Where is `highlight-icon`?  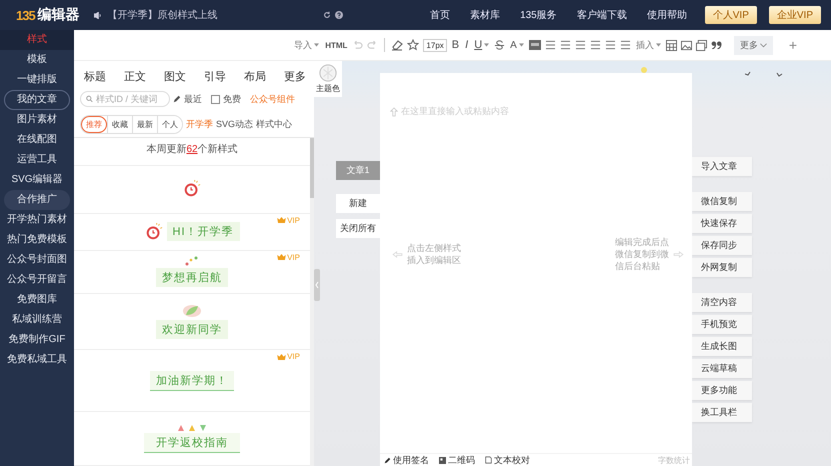
highlight-icon is located at coordinates (534, 45).